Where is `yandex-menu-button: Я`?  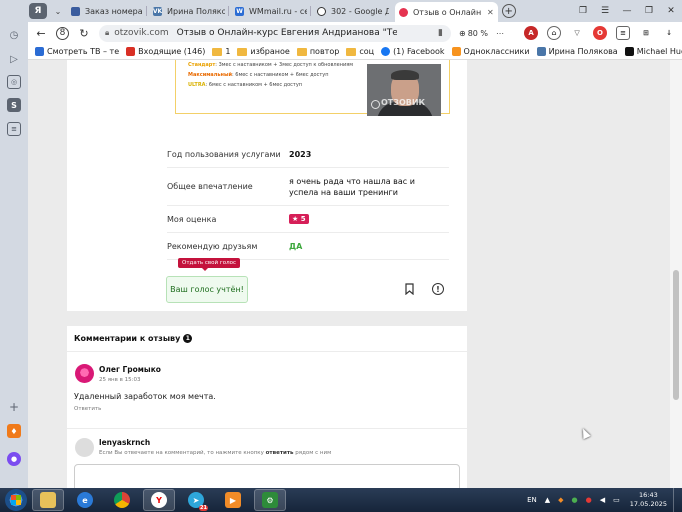
yandex-menu-button: Я is located at coordinates (38, 11).